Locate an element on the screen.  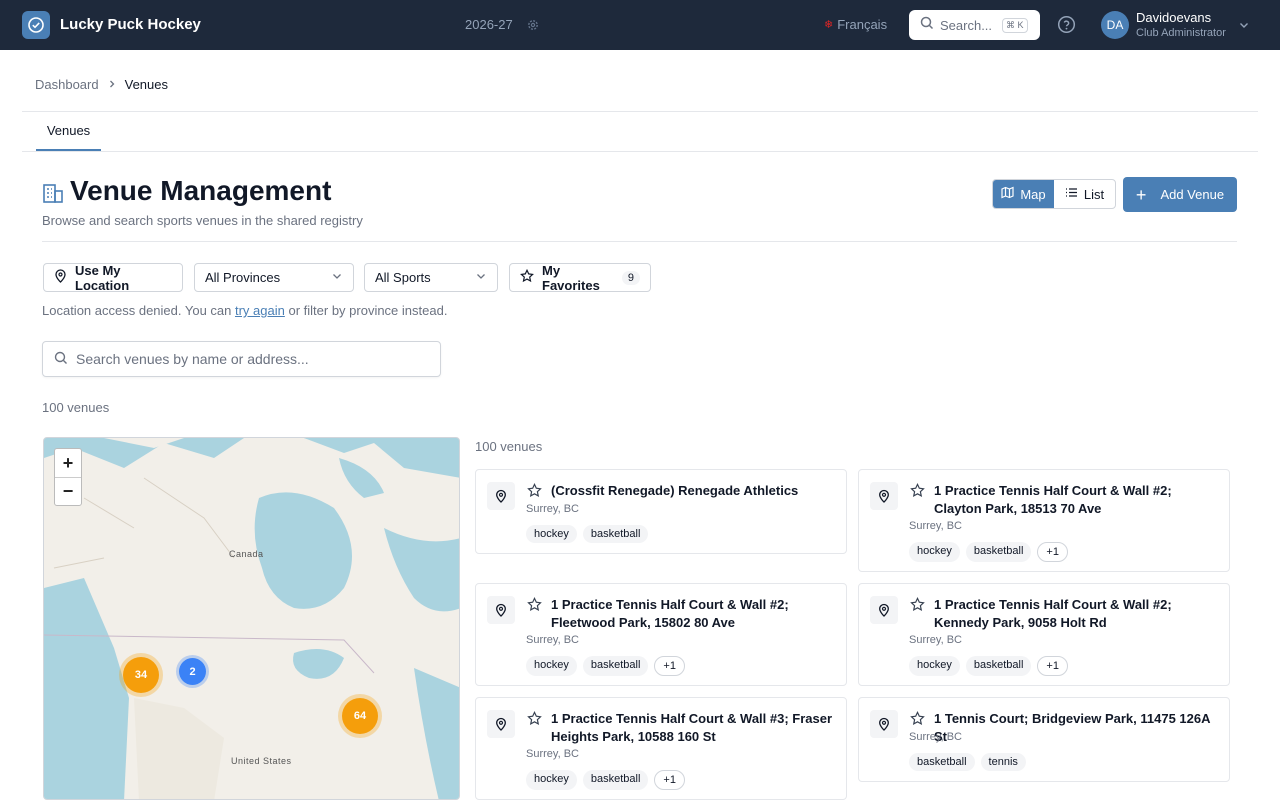
venue-name: (Crossfit Renegade) Renegade Athletics is located at coordinates (693, 491).